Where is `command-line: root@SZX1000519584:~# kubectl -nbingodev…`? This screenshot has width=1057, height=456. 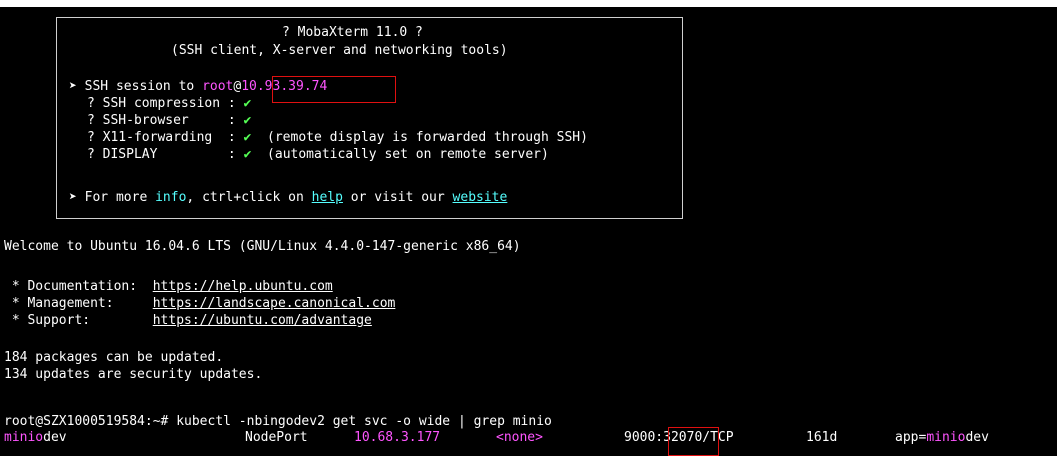 command-line: root@SZX1000519584:~# kubectl -nbingodev… is located at coordinates (278, 421).